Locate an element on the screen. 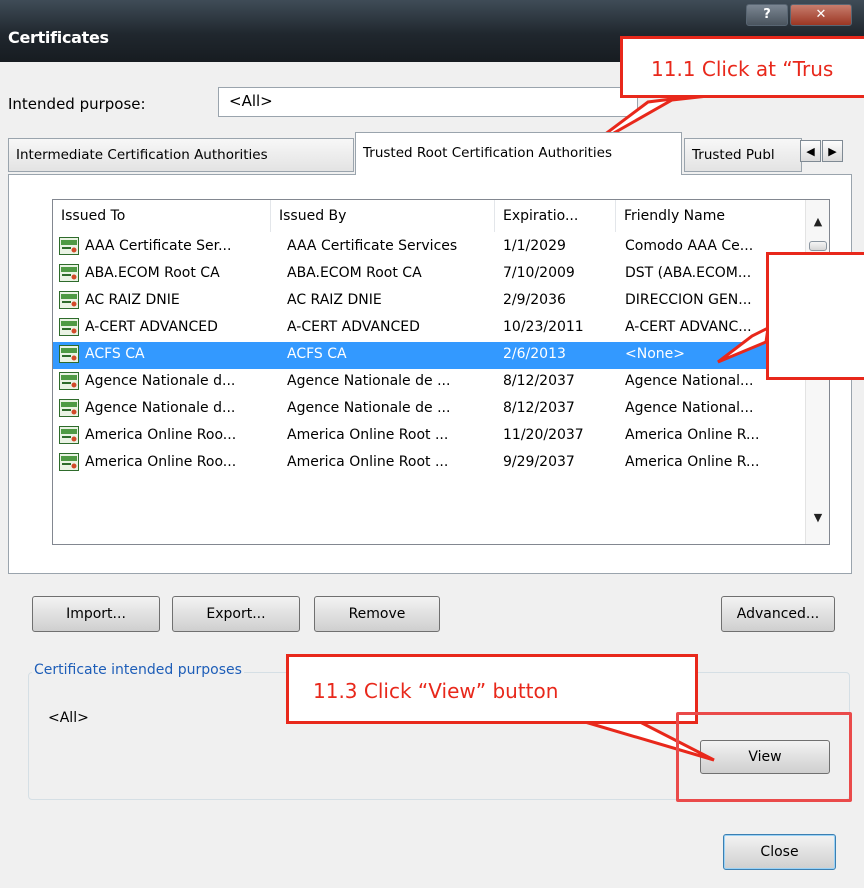 The image size is (864, 888). callout-step-1: 11.1 Click at “Trus is located at coordinates (742, 67).